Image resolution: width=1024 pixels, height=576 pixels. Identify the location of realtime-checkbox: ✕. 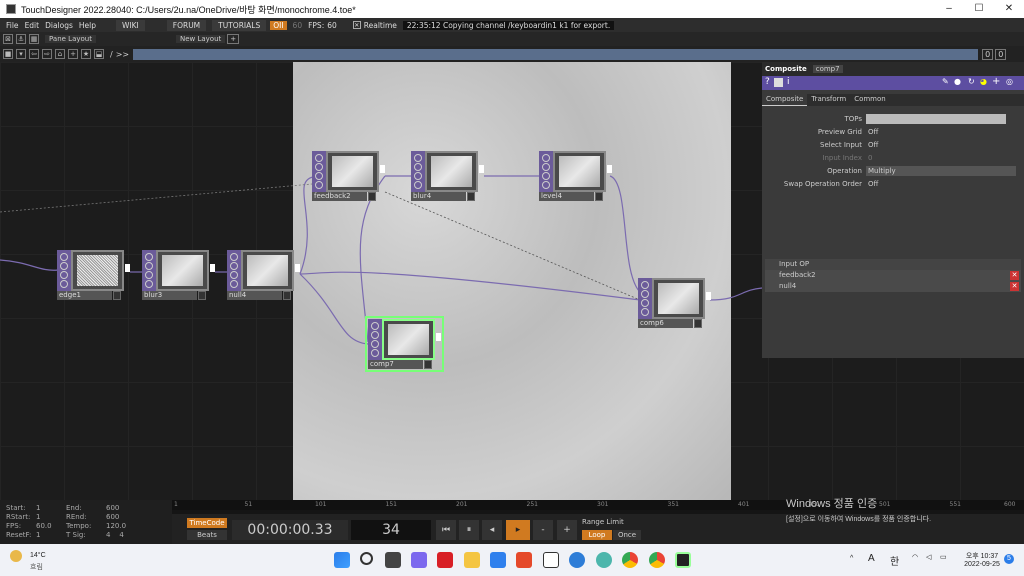
(356, 25).